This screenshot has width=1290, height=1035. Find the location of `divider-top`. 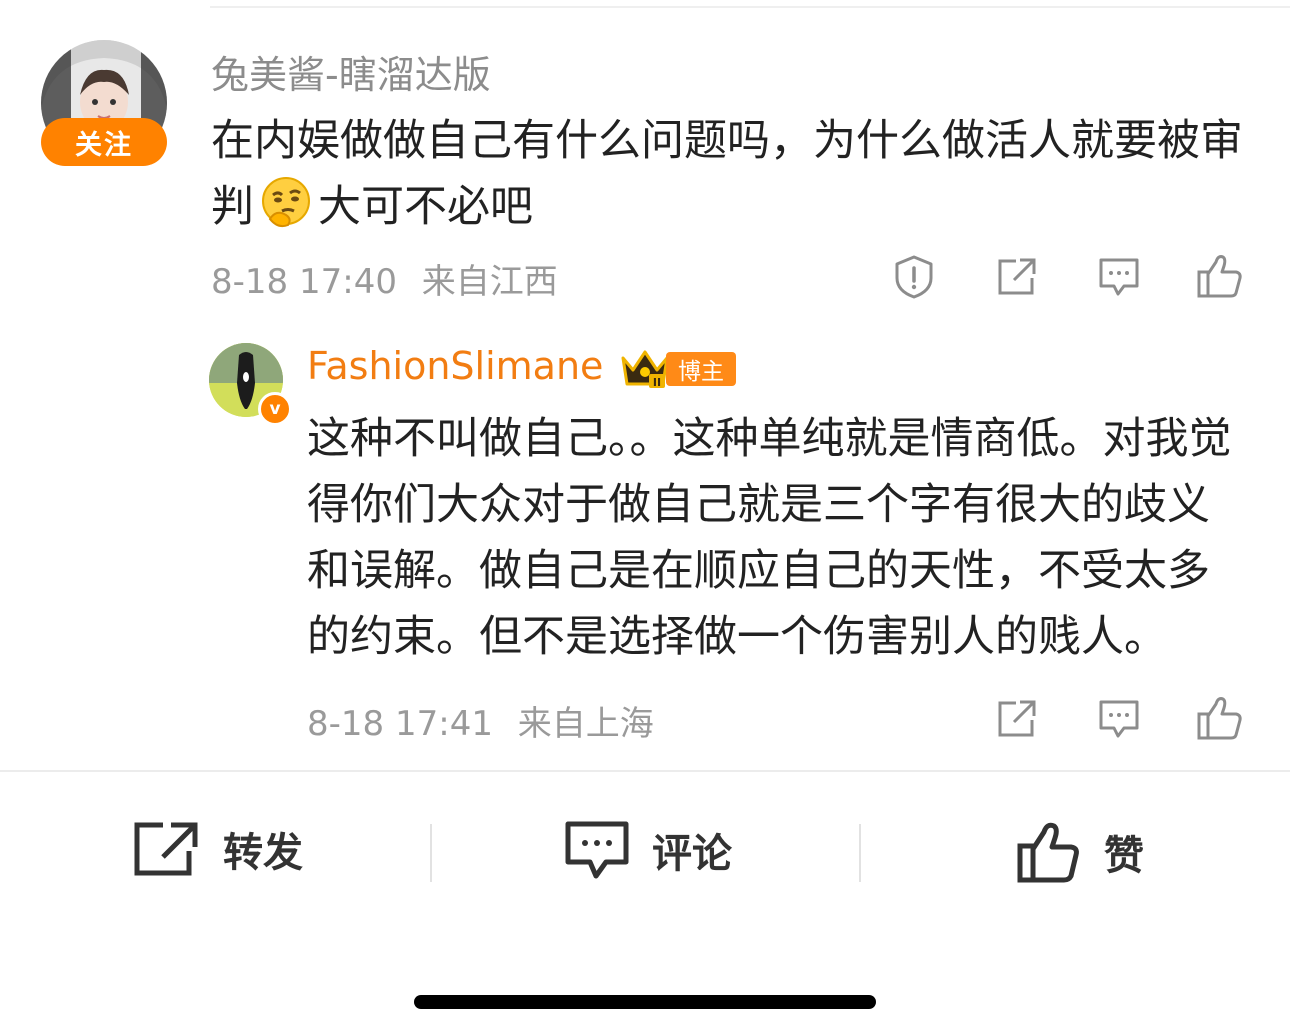

divider-top is located at coordinates (750, 7).